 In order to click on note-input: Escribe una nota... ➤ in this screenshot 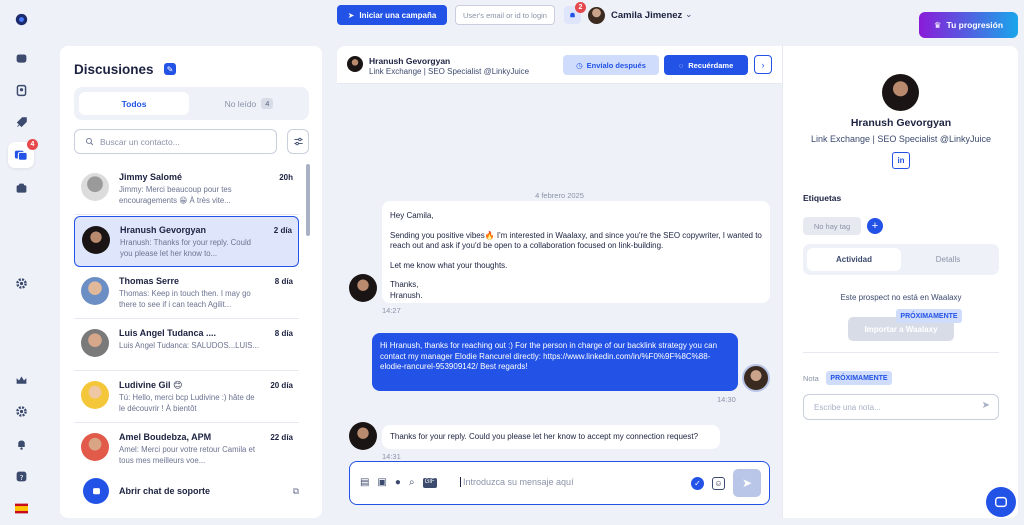, I will do `click(901, 407)`.